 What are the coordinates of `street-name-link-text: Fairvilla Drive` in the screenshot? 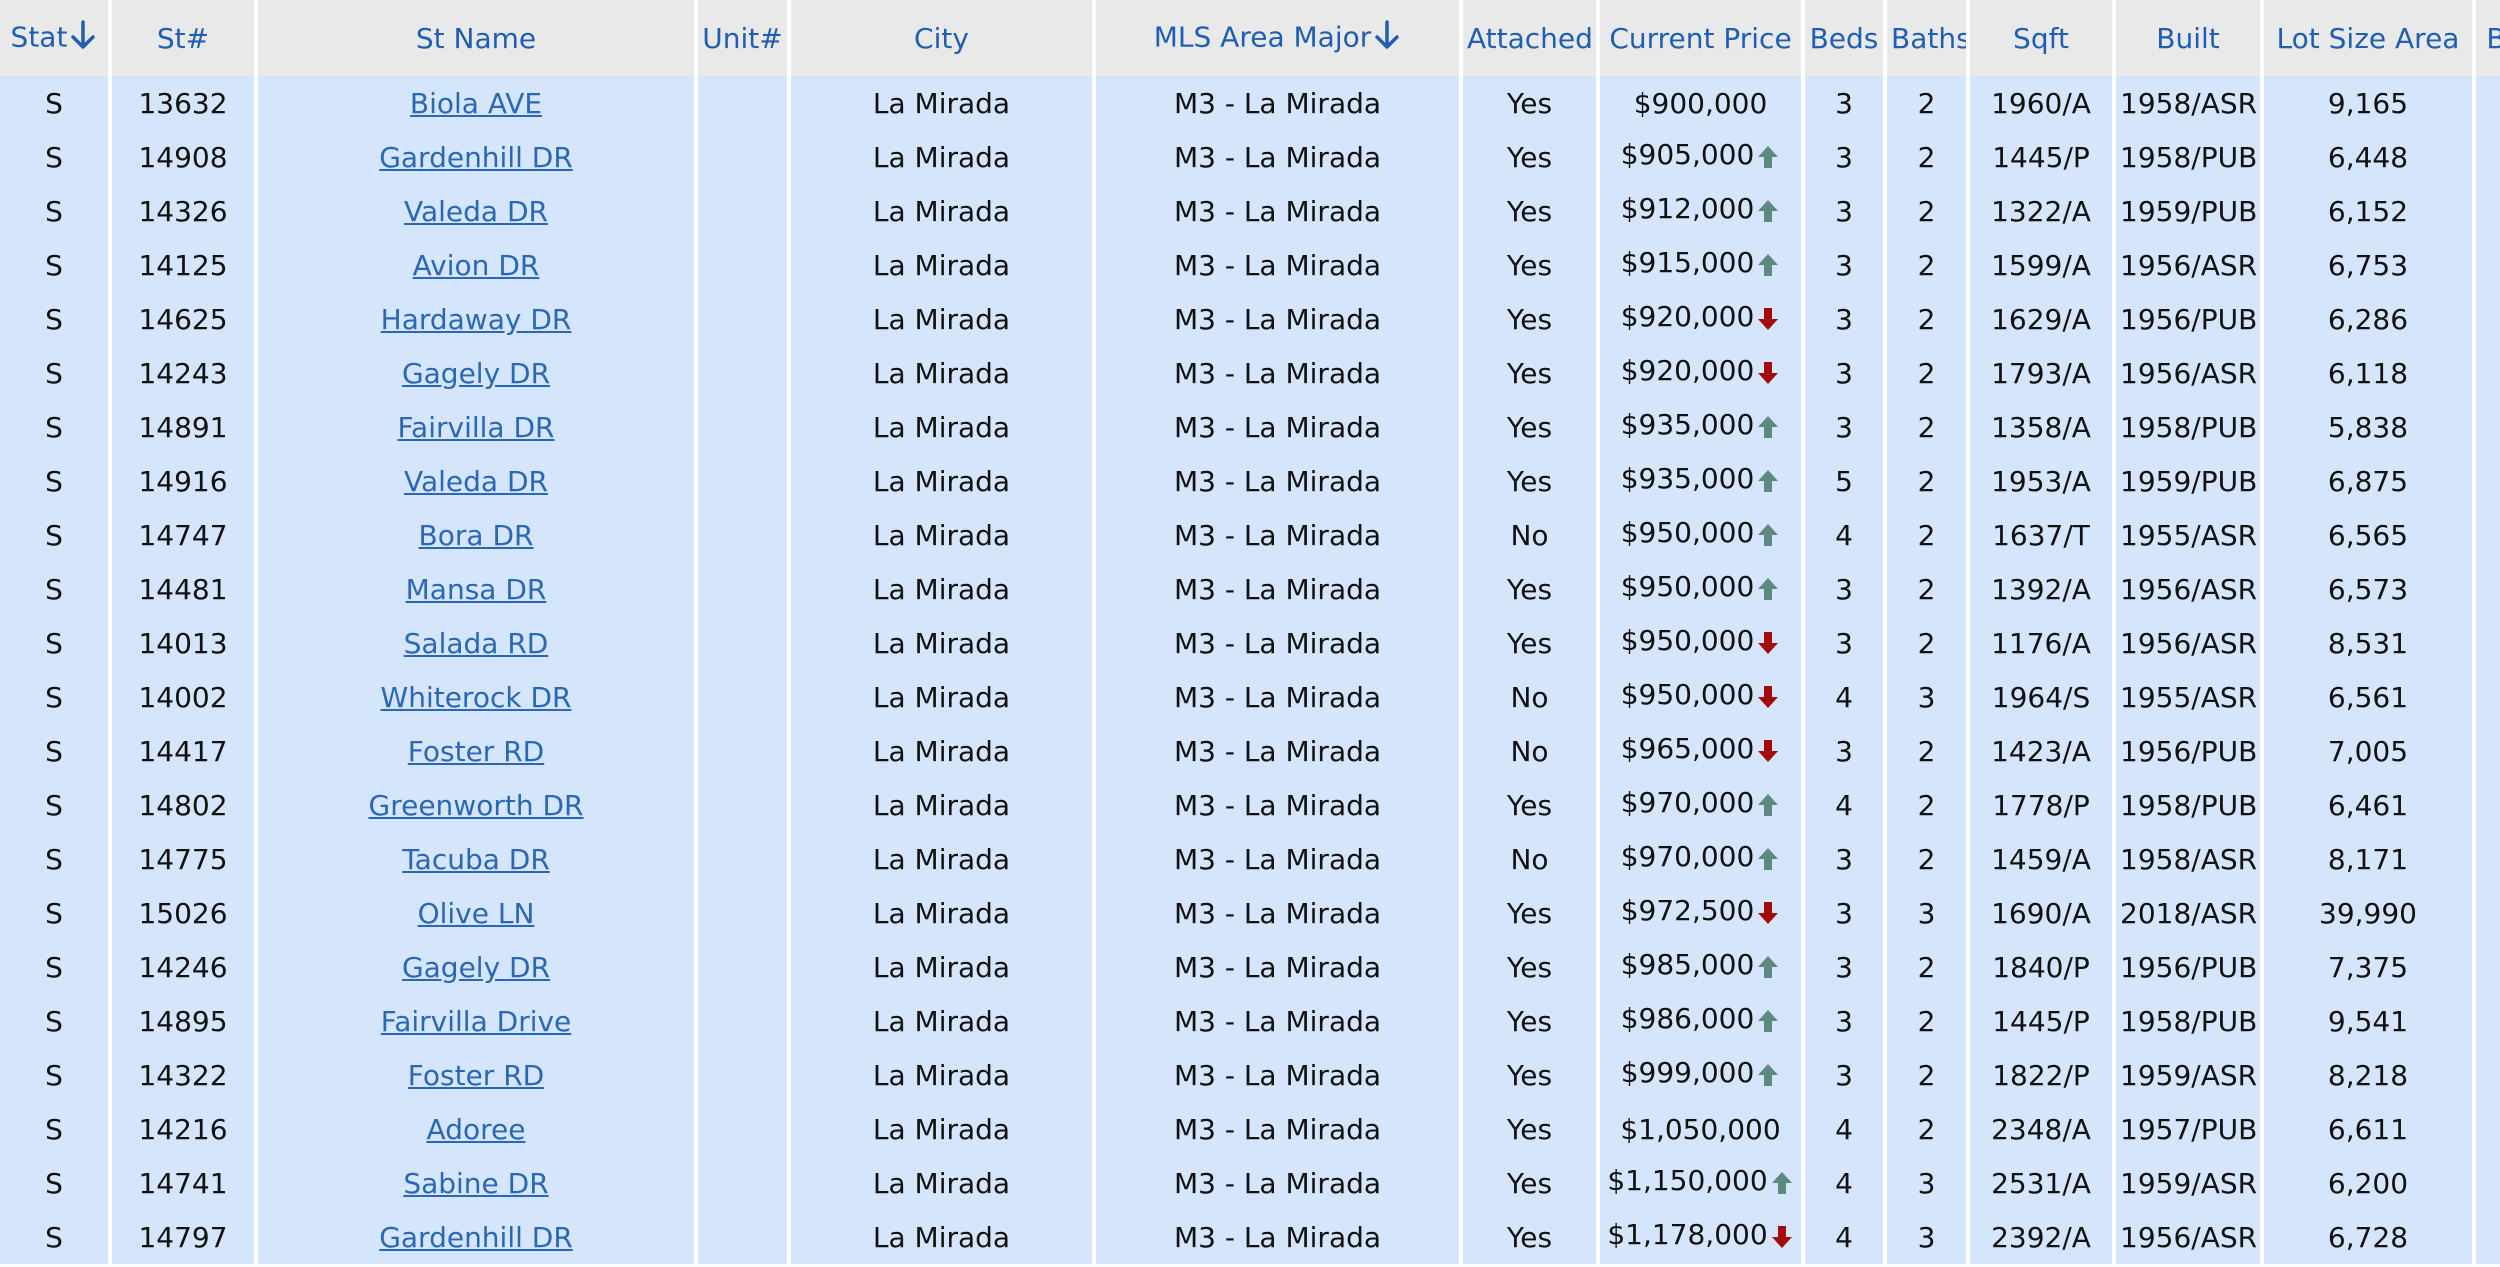 It's located at (476, 1021).